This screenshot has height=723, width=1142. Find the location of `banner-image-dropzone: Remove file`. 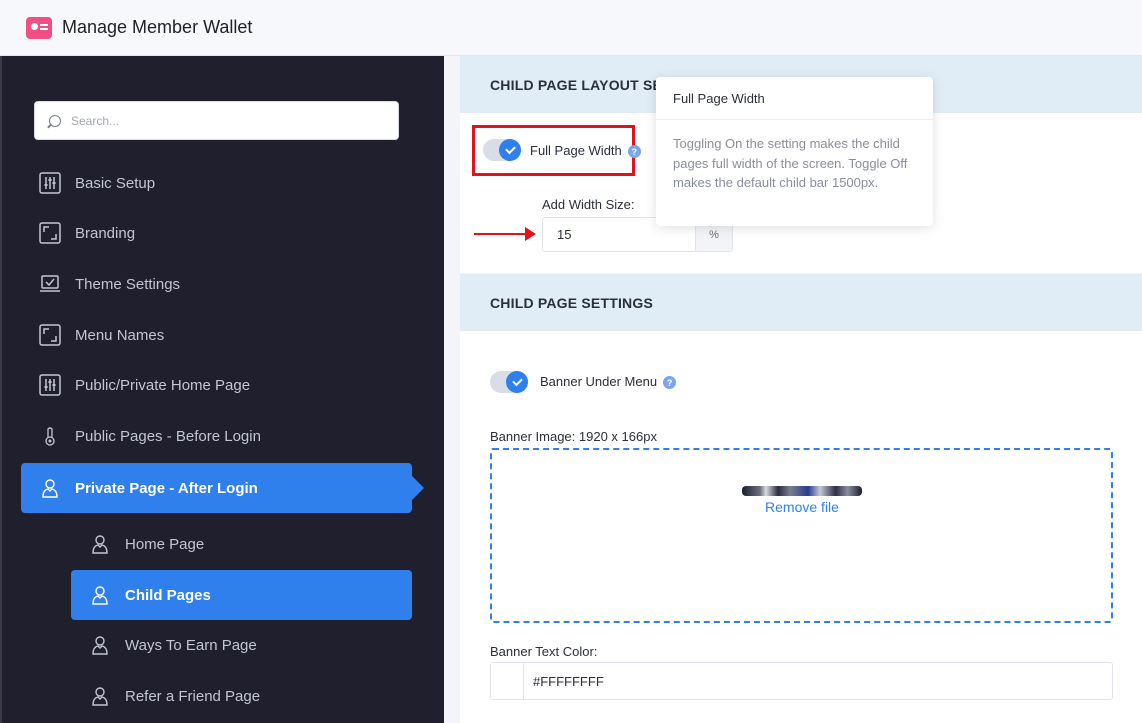

banner-image-dropzone: Remove file is located at coordinates (801, 535).